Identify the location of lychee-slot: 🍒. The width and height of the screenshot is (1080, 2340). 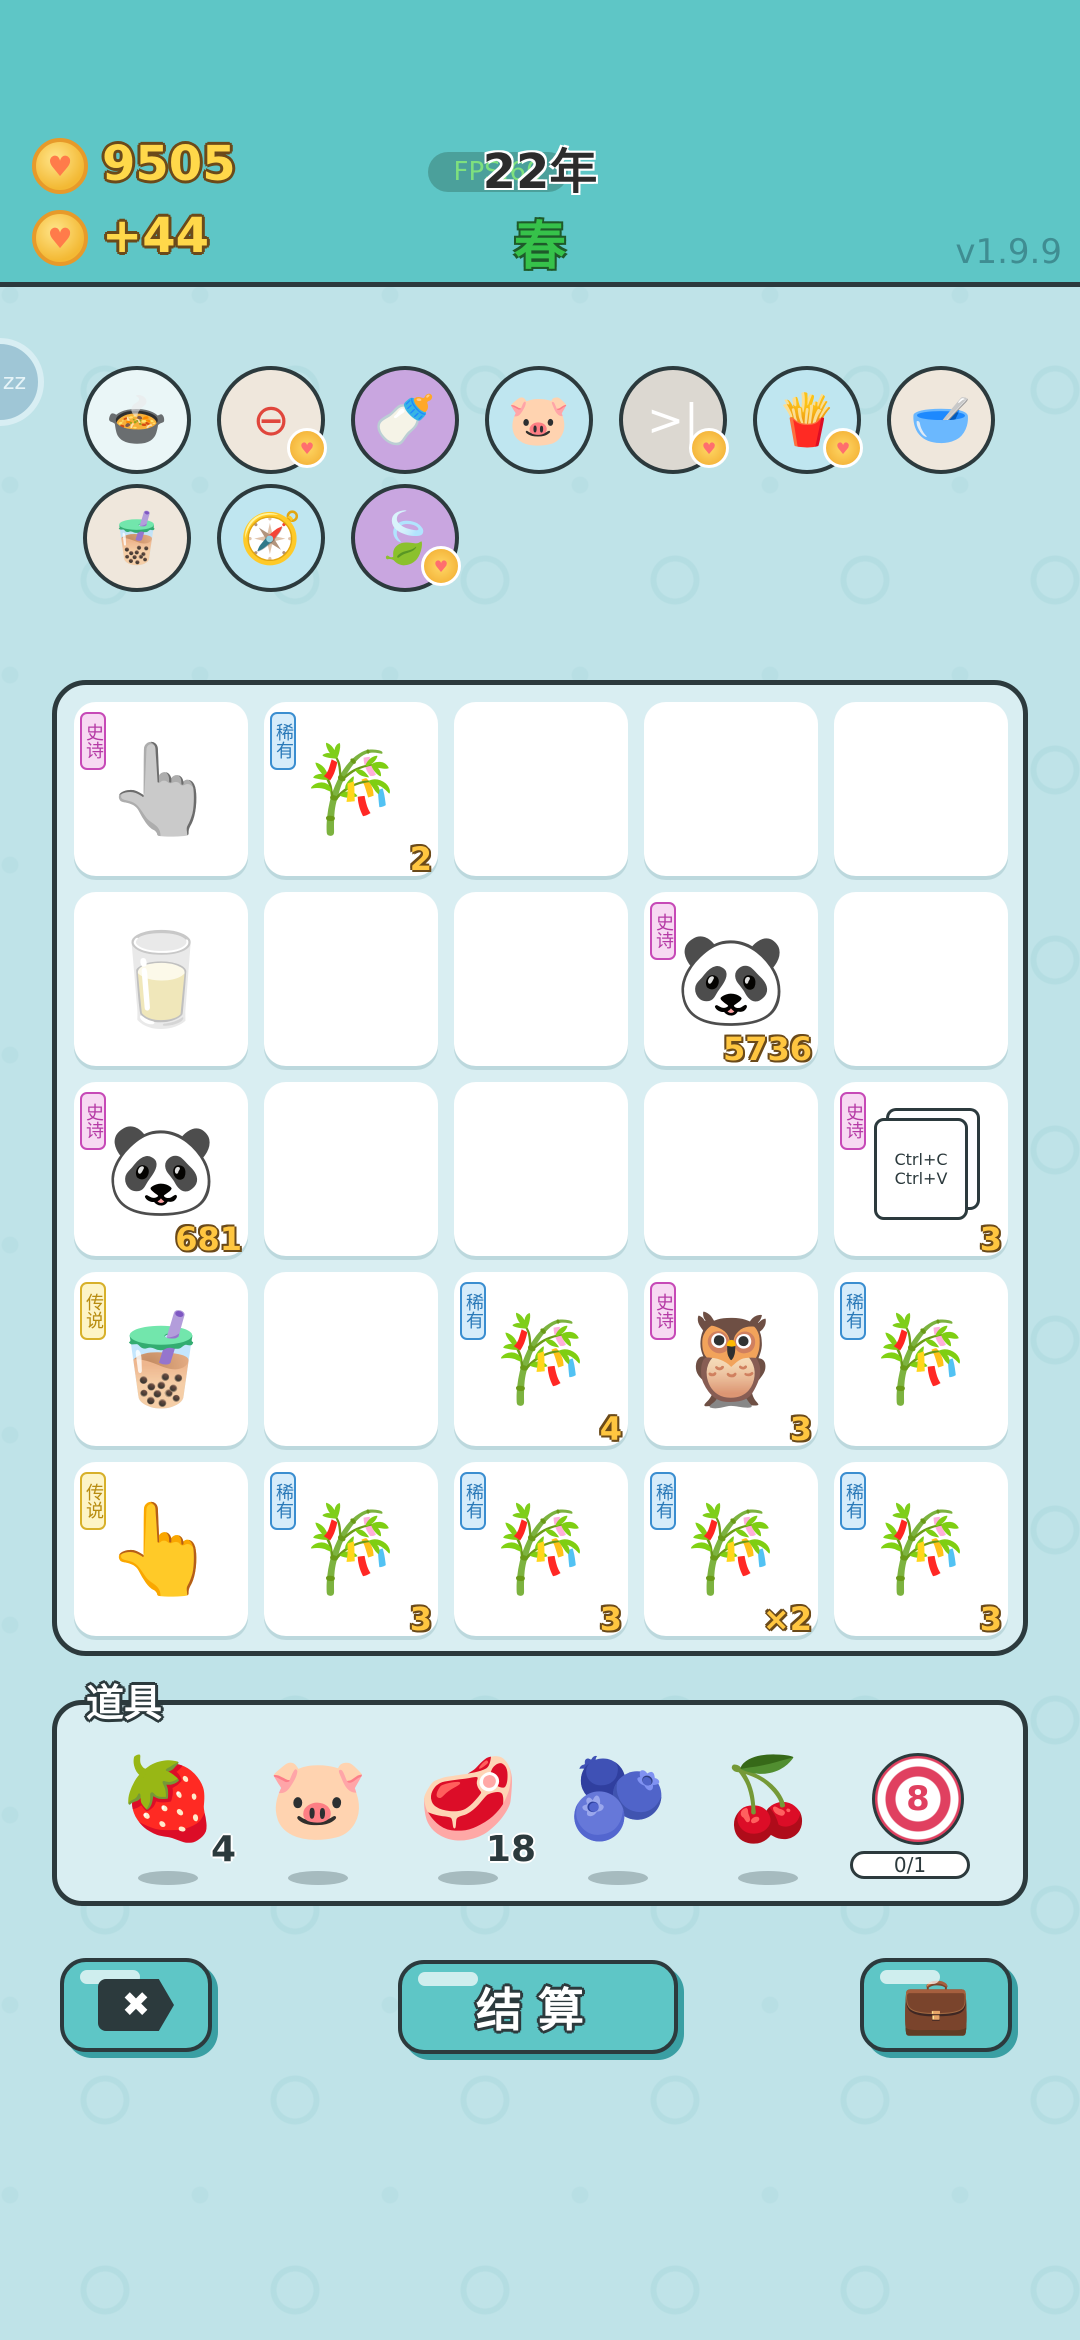
(768, 1819).